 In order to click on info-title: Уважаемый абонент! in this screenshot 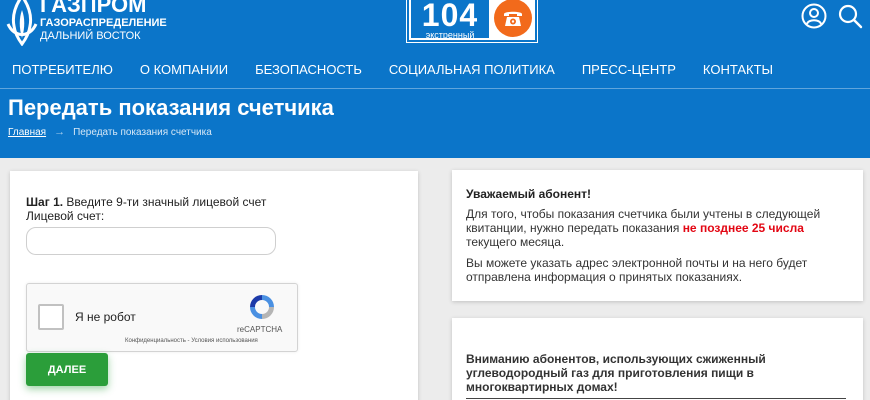, I will do `click(529, 194)`.